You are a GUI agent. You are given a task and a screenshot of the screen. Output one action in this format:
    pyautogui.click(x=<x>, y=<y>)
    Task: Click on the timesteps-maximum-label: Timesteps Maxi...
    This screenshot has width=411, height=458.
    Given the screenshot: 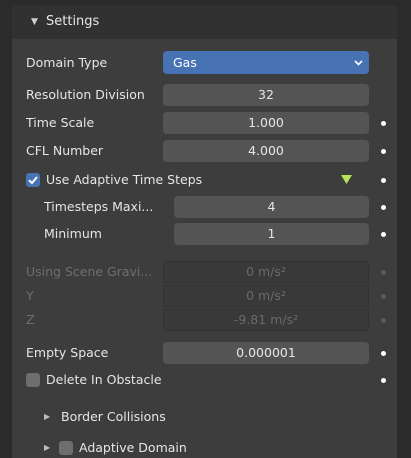 What is the action you would take?
    pyautogui.click(x=99, y=206)
    